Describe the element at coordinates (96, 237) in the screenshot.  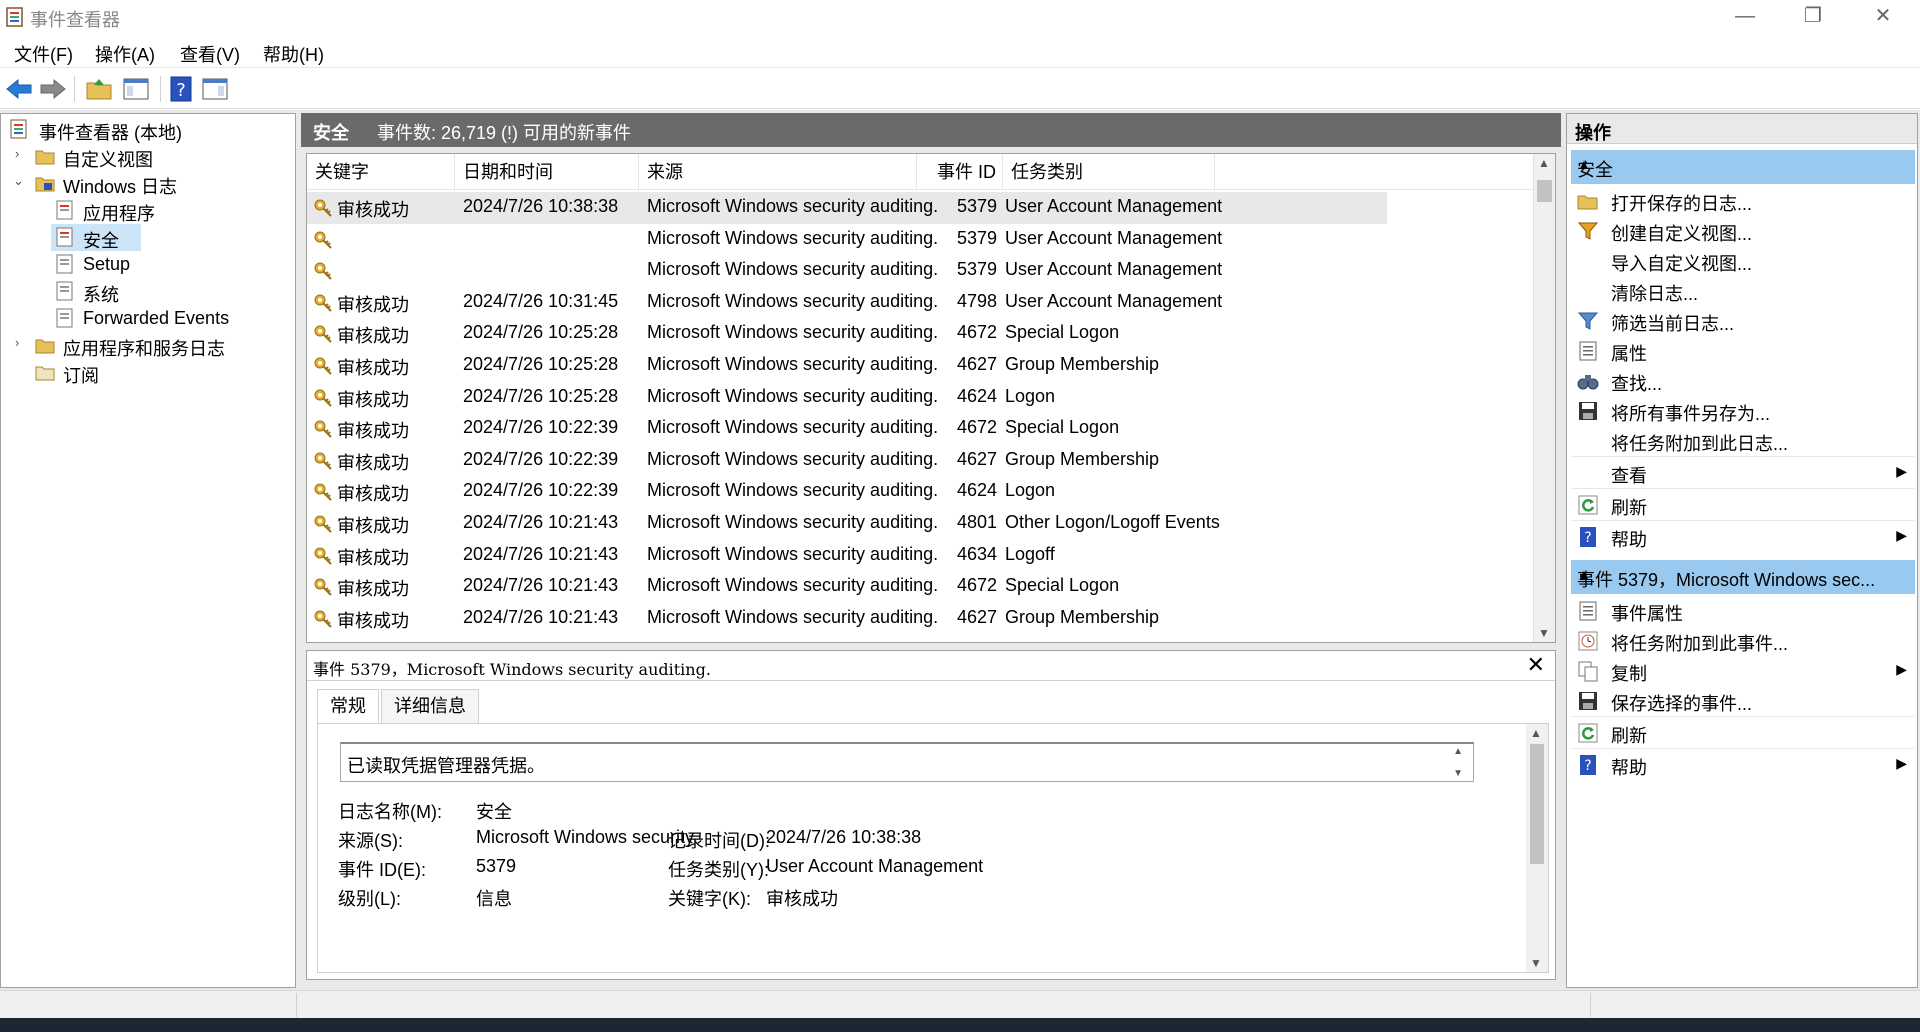
I see `tree-item-security: 安全` at that location.